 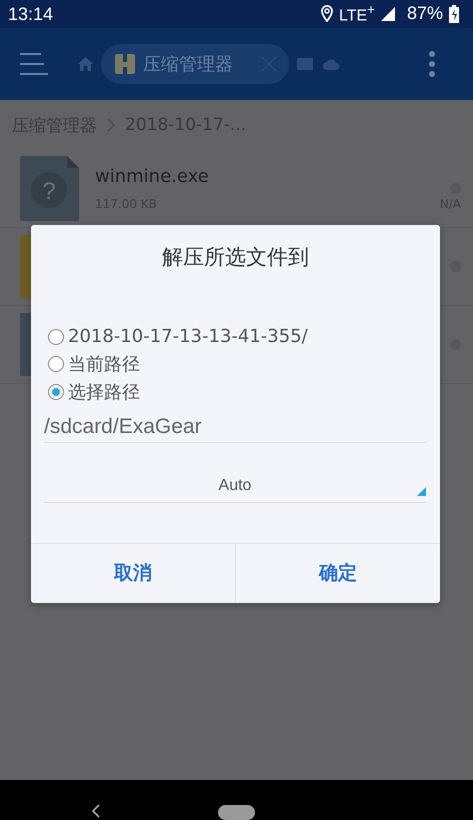 I want to click on home-pill-icon, so click(x=236, y=812).